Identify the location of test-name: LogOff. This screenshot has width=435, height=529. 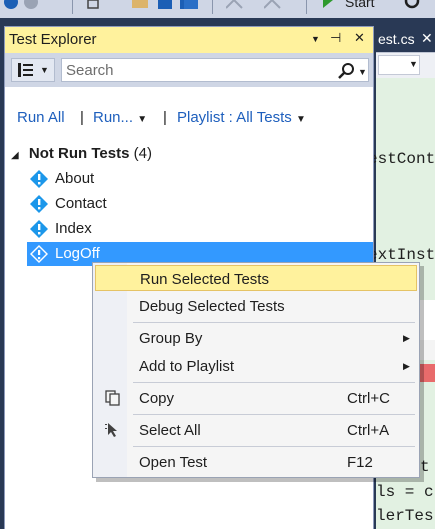
(77, 253).